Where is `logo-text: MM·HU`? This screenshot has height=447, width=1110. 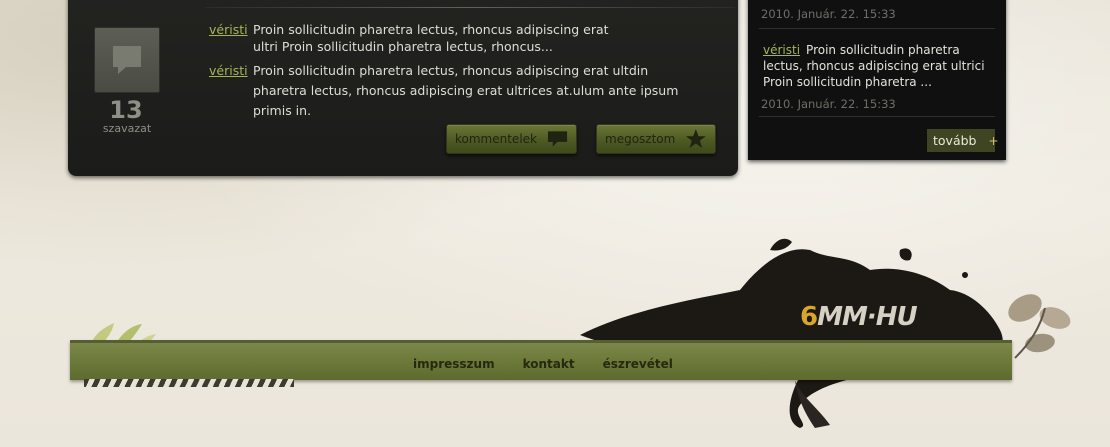
logo-text: MM·HU is located at coordinates (867, 317).